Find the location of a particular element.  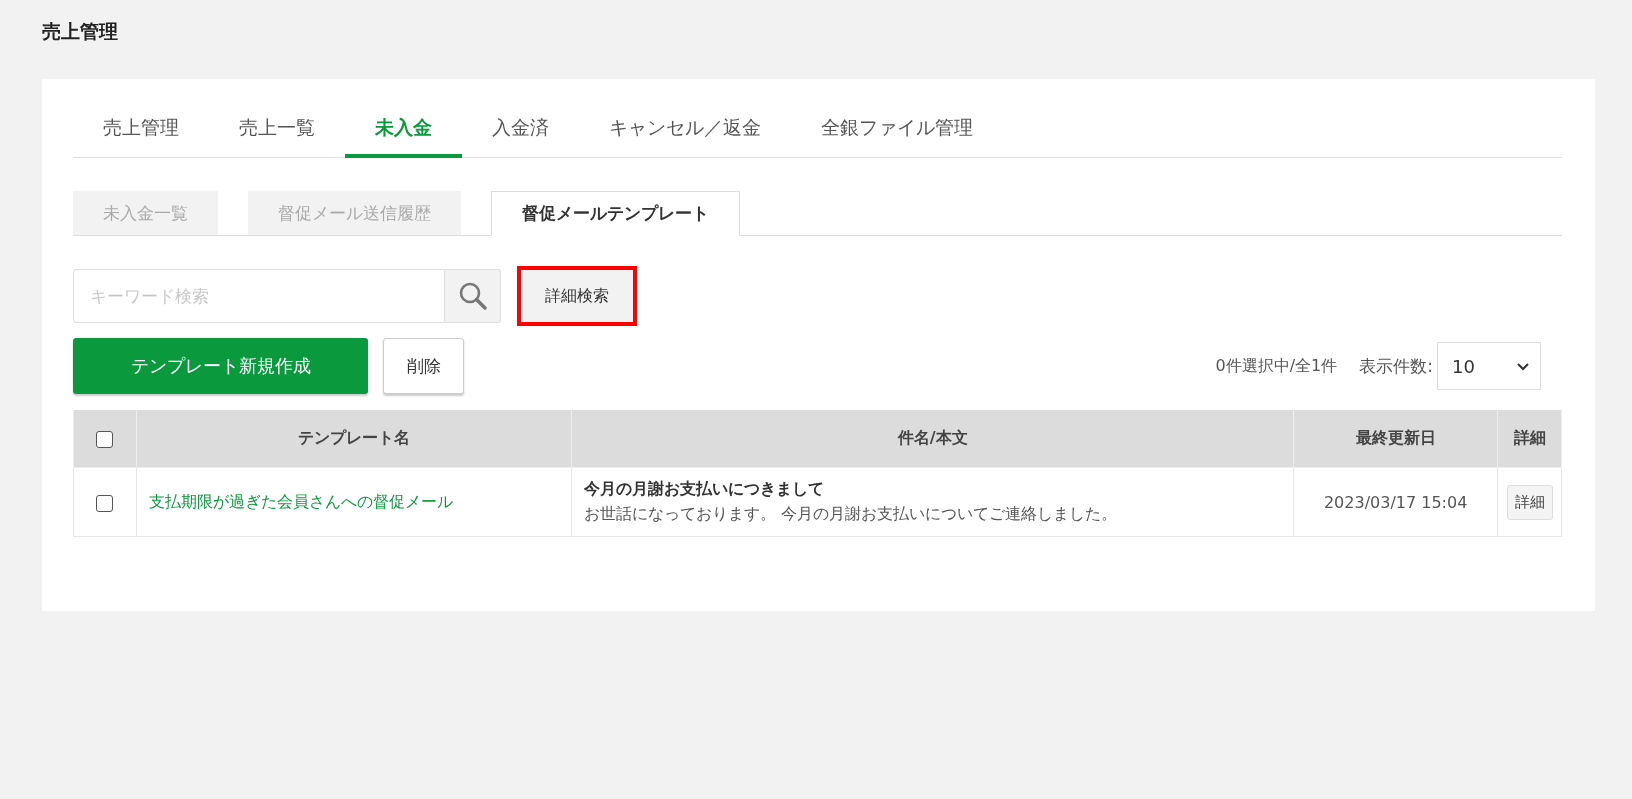

delete-button: 削除 is located at coordinates (423, 366).